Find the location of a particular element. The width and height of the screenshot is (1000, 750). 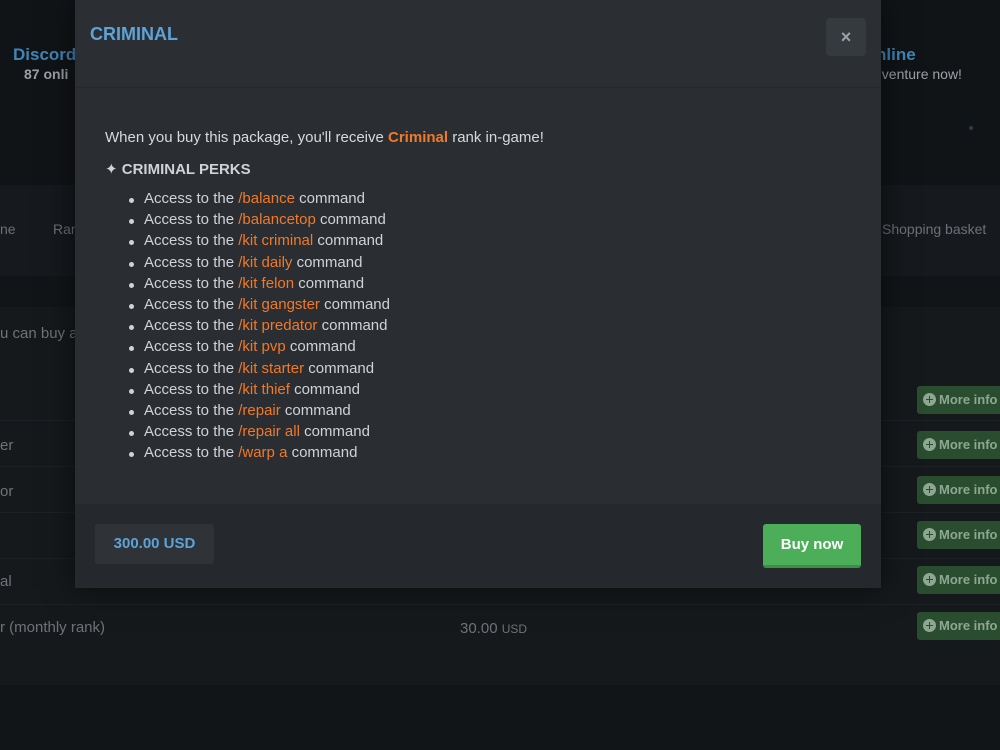

perk-item: Access to the /kit gangster command is located at coordinates (258, 306).